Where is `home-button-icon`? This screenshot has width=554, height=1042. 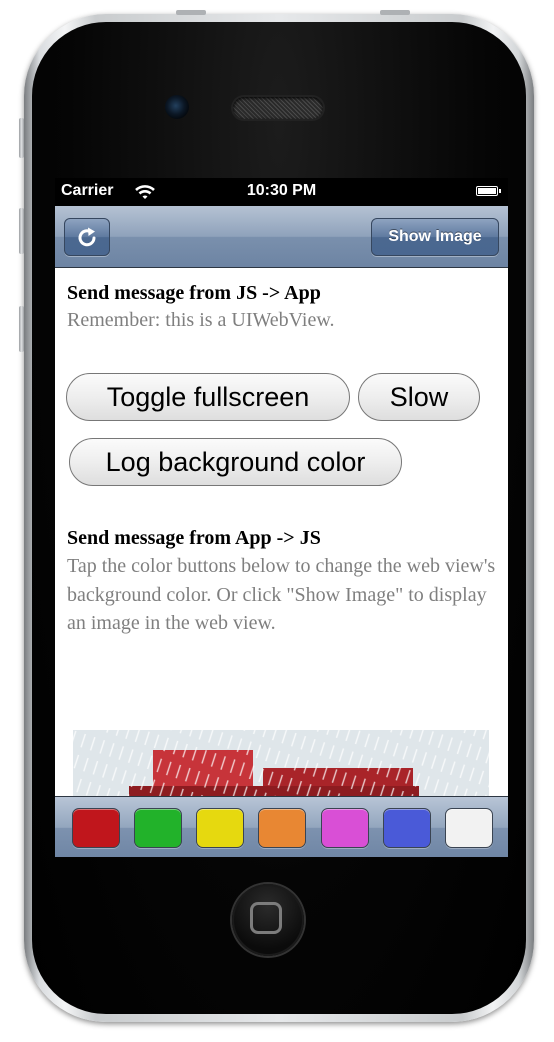 home-button-icon is located at coordinates (266, 918).